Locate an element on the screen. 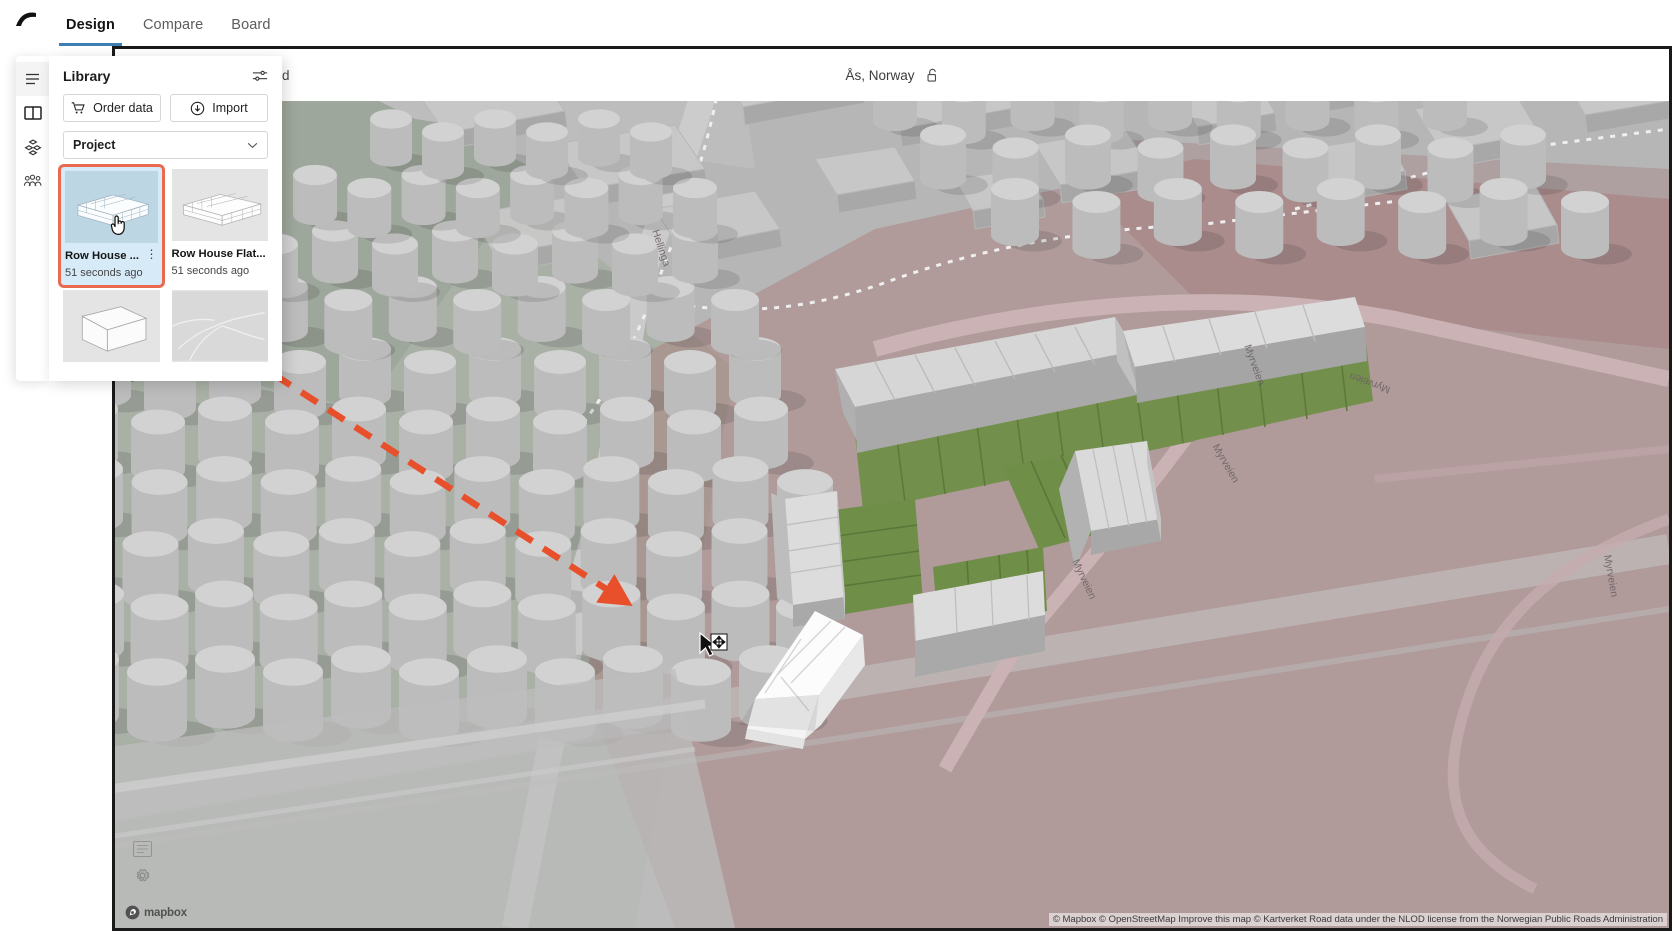 The image size is (1676, 935). card-title-row: Row House ... ⋮ is located at coordinates (111, 255).